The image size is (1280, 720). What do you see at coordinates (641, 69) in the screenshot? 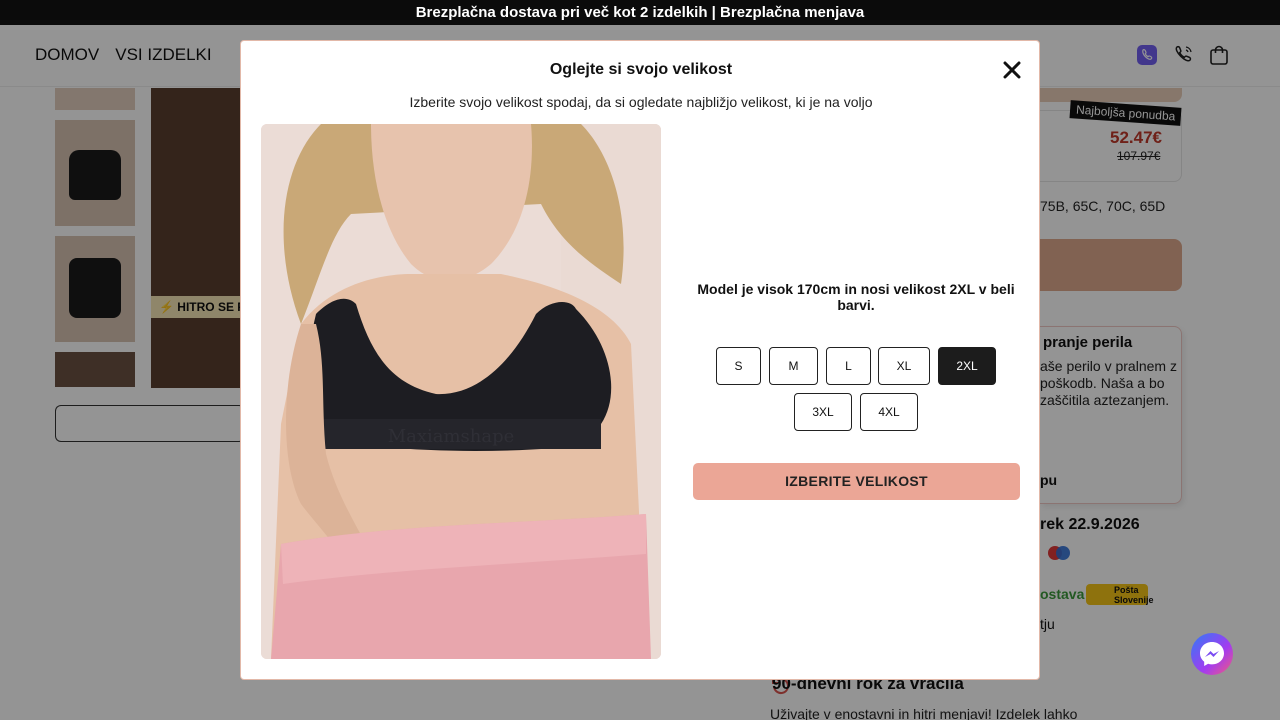
I see `modal-title: Oglejte si svojo velikost` at bounding box center [641, 69].